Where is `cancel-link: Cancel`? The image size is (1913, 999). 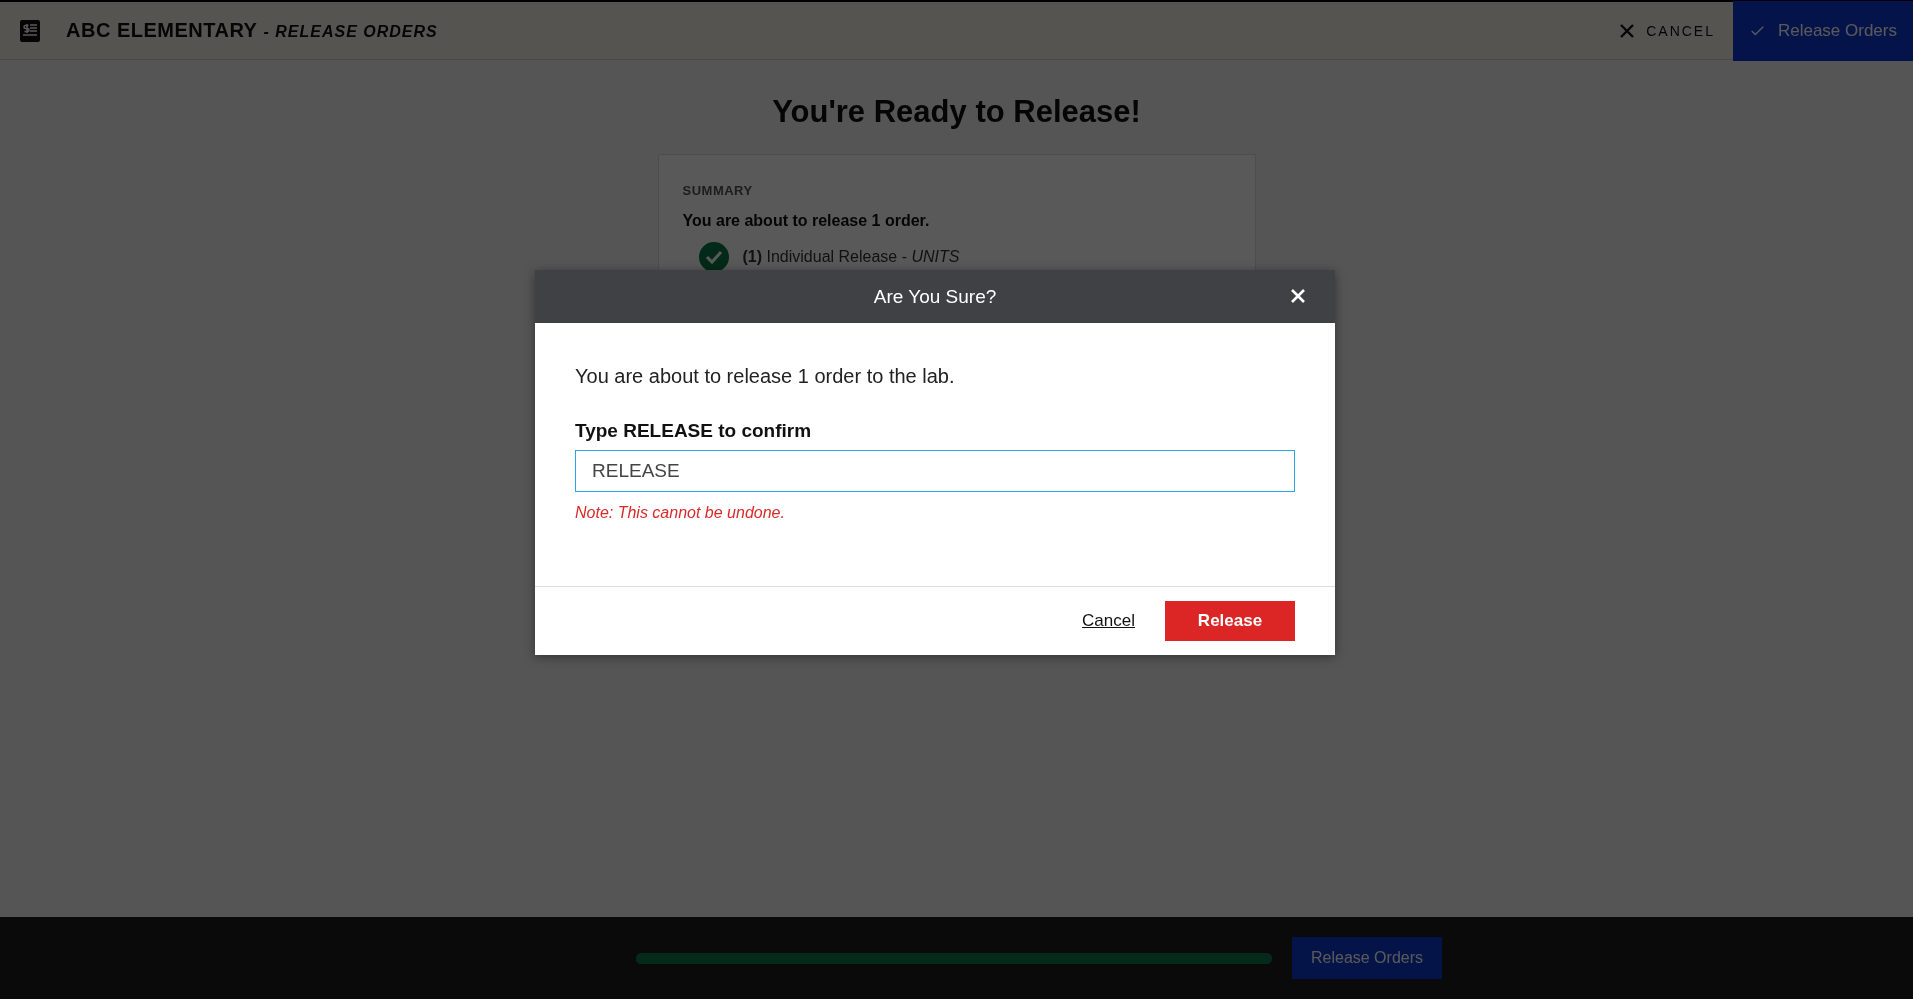
cancel-link: Cancel is located at coordinates (1108, 621).